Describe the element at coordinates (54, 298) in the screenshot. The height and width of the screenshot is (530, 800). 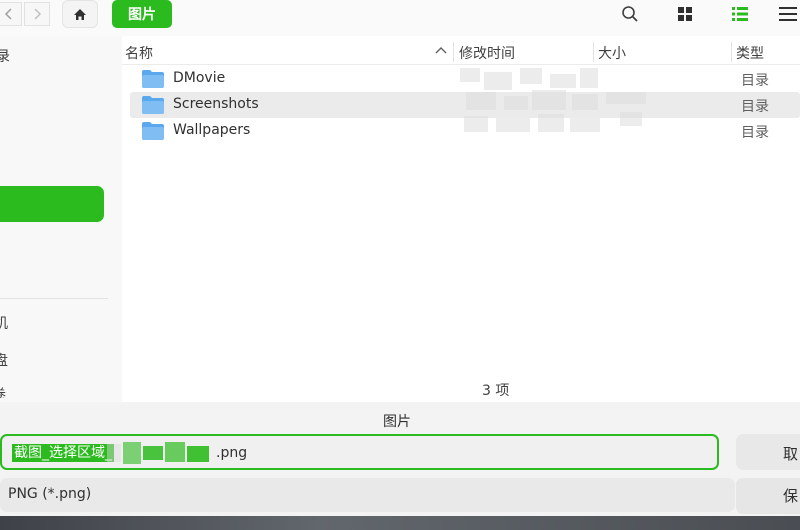
I see `sidebar-divider` at that location.